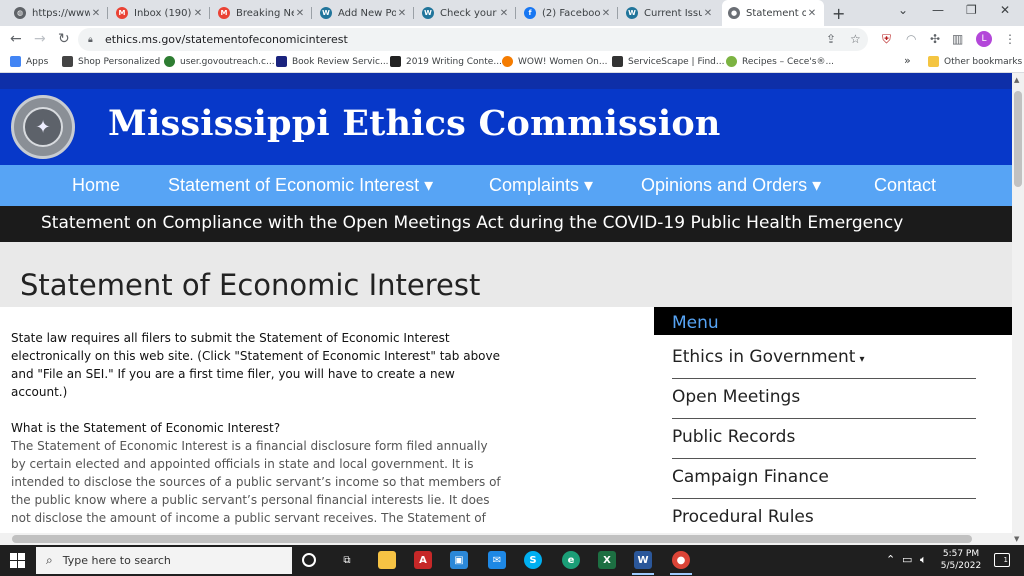  What do you see at coordinates (309, 560) in the screenshot?
I see `cortana-icon` at bounding box center [309, 560].